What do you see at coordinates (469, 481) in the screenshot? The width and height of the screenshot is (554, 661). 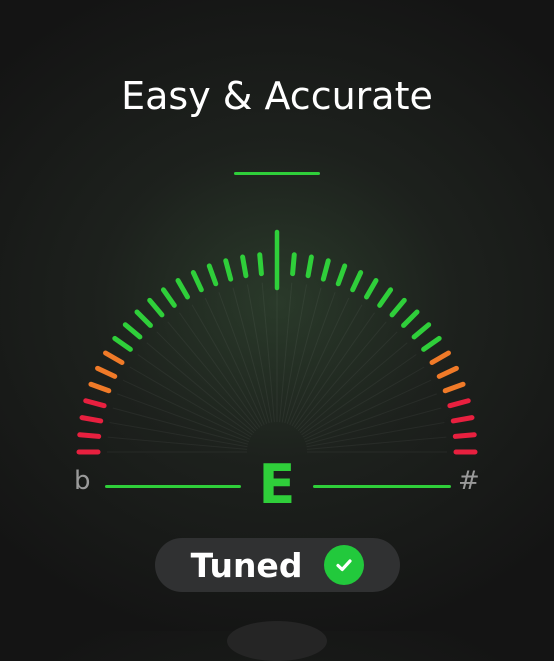 I see `sharp-symbol: #` at bounding box center [469, 481].